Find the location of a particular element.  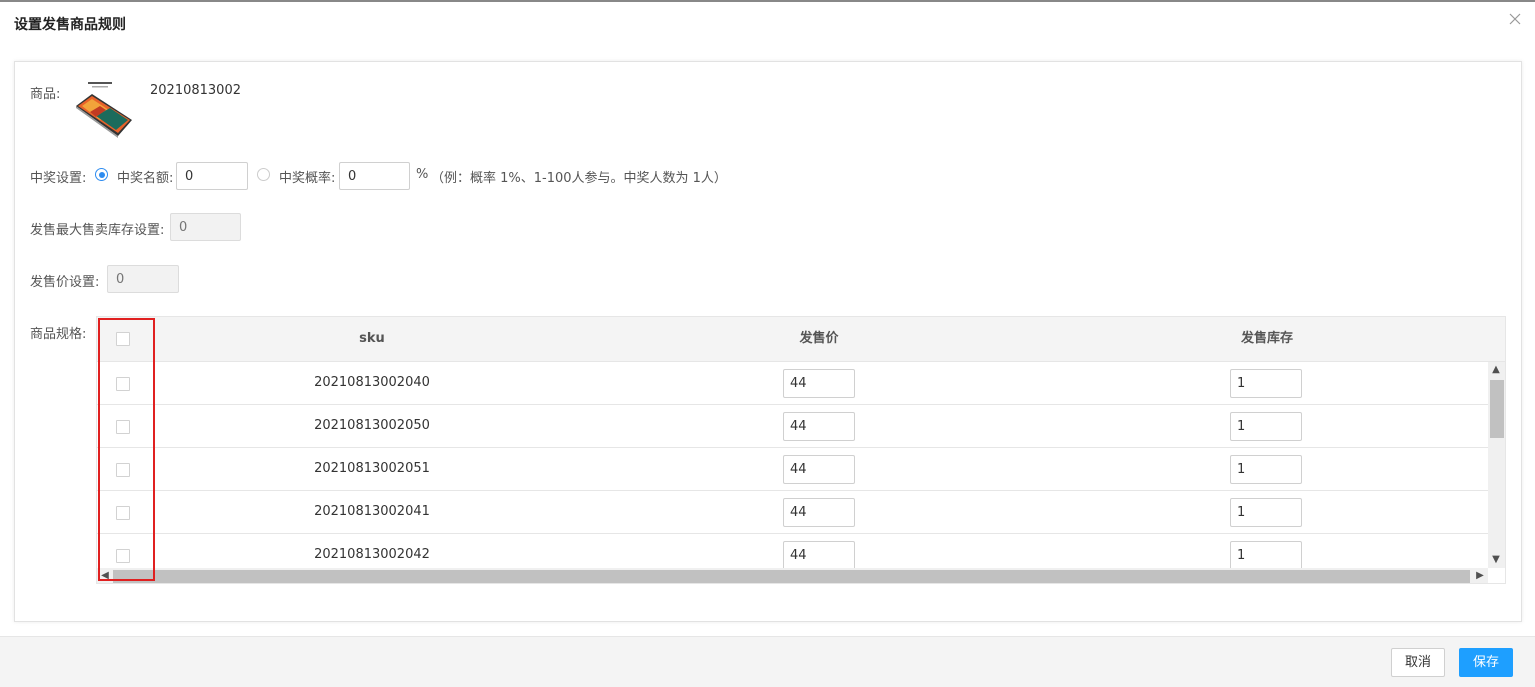

product-code: 20210813002 is located at coordinates (195, 90).